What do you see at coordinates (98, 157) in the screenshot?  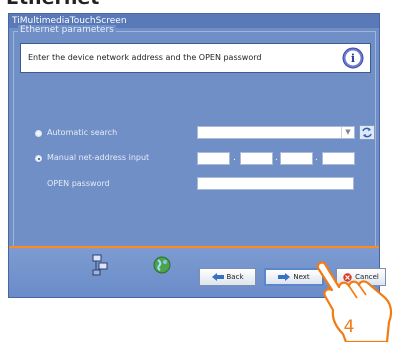 I see `manual-input-label: Manual net-address input` at bounding box center [98, 157].